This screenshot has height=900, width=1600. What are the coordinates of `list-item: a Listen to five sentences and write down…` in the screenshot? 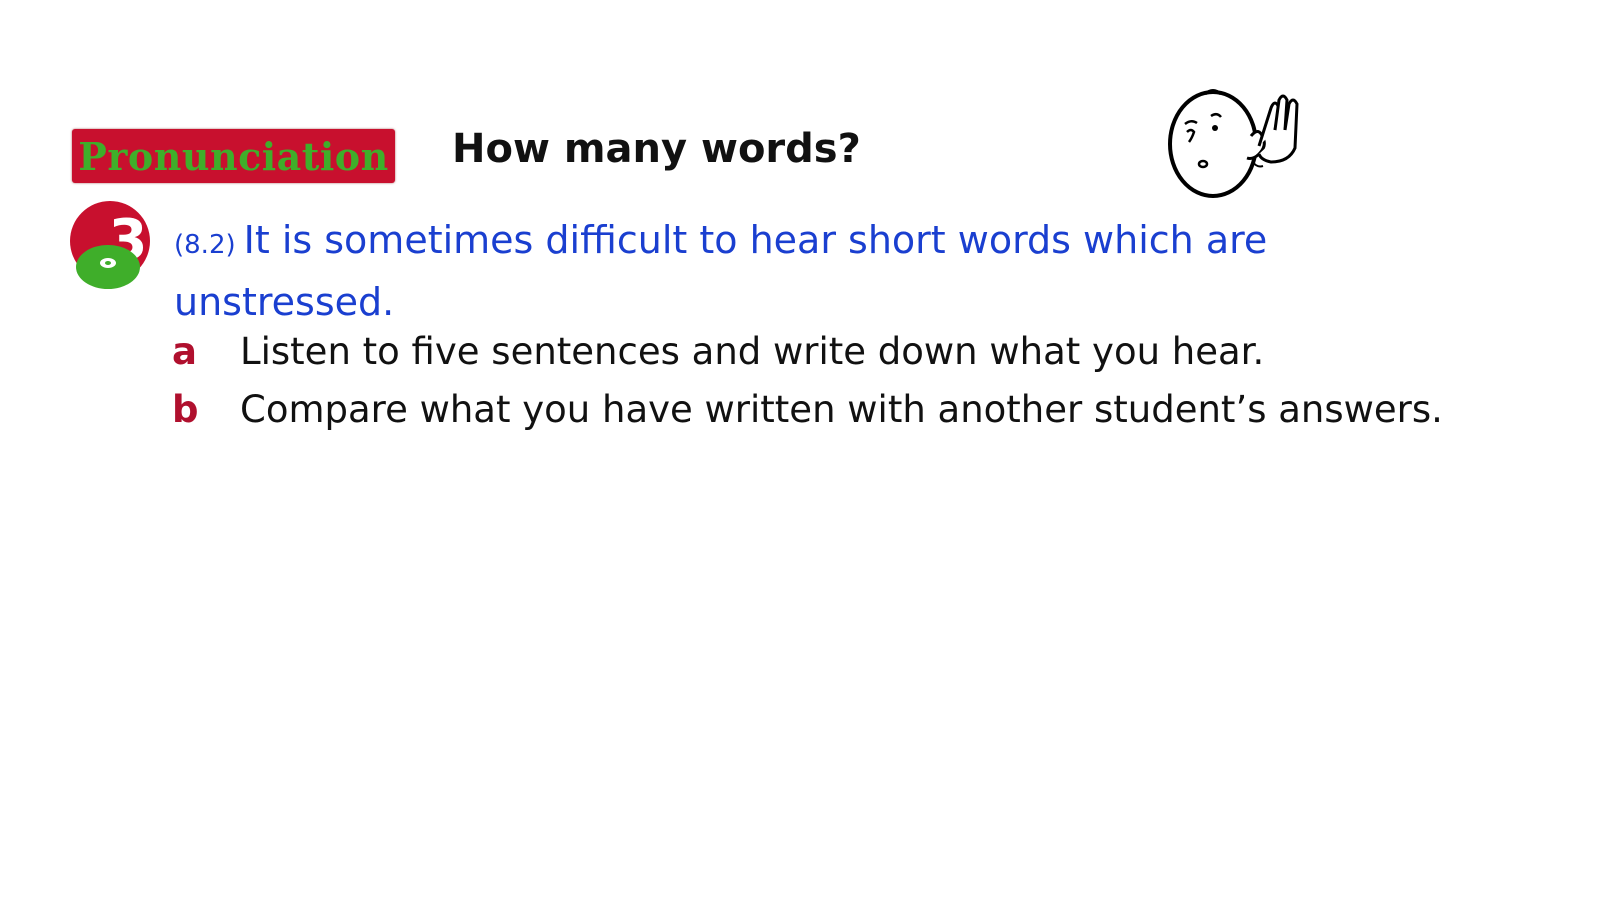 It's located at (718, 351).